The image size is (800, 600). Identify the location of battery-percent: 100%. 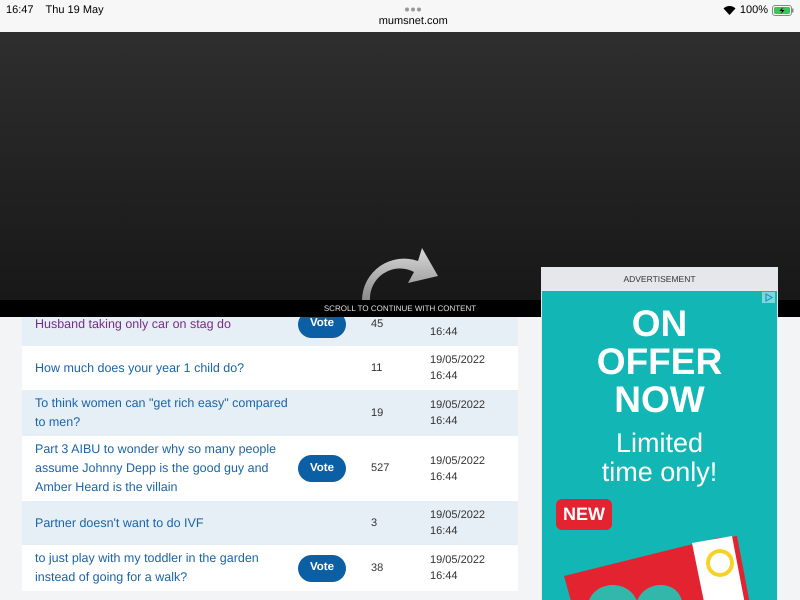
(754, 10).